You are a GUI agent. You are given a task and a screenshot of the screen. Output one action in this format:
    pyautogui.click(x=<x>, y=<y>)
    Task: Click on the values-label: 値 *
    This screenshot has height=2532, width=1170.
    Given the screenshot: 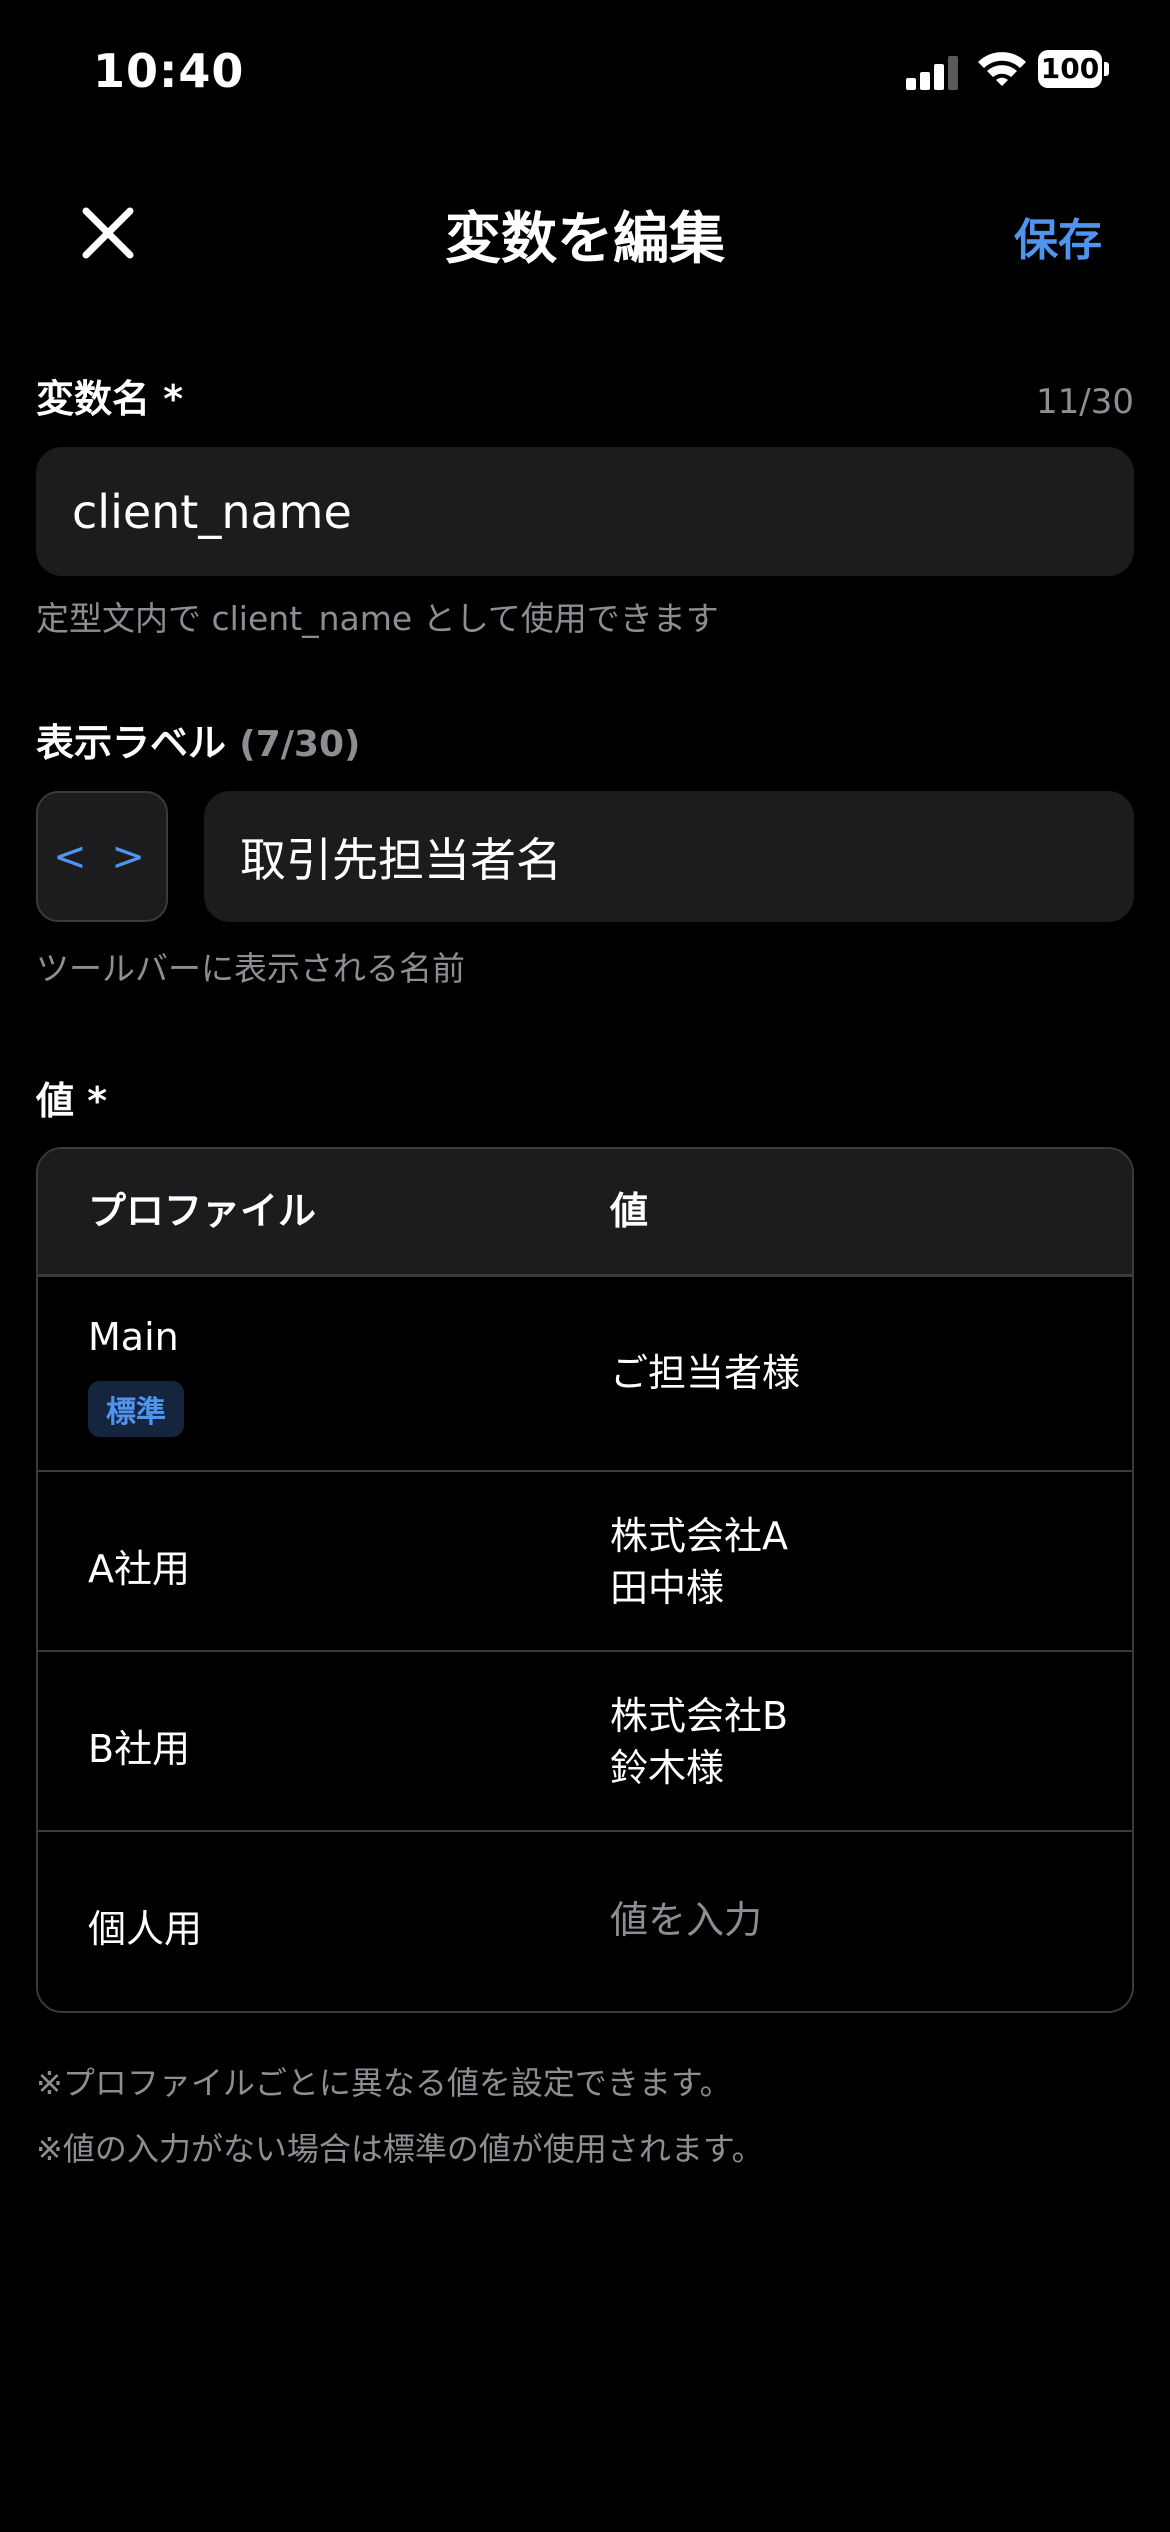 What is the action you would take?
    pyautogui.click(x=72, y=1101)
    